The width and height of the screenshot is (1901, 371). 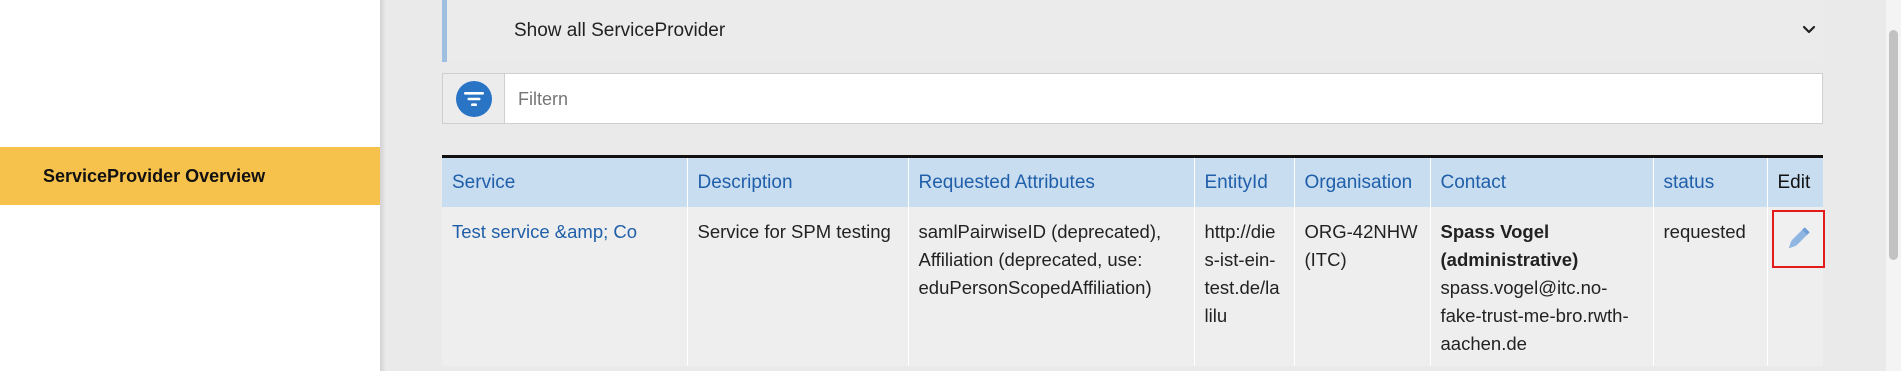 What do you see at coordinates (1243, 181) in the screenshot?
I see `column-header-entityid: EntityId` at bounding box center [1243, 181].